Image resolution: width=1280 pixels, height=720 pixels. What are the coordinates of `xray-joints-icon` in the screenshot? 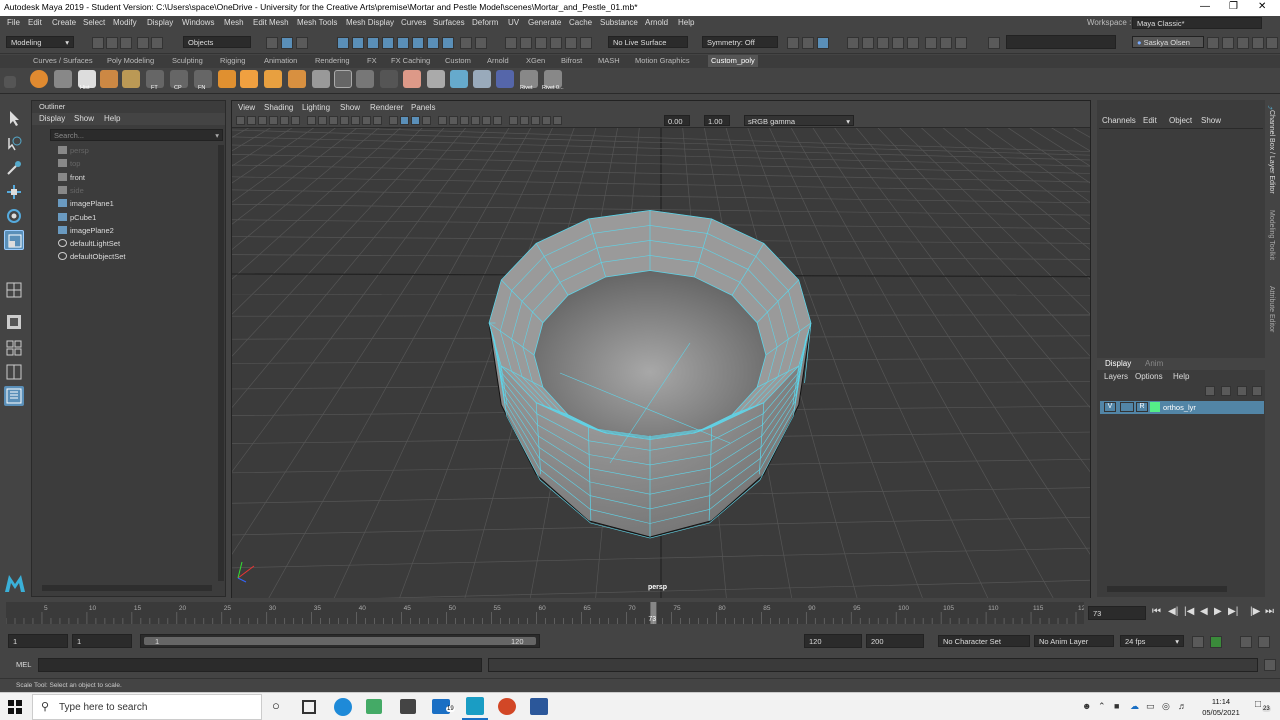 It's located at (535, 120).